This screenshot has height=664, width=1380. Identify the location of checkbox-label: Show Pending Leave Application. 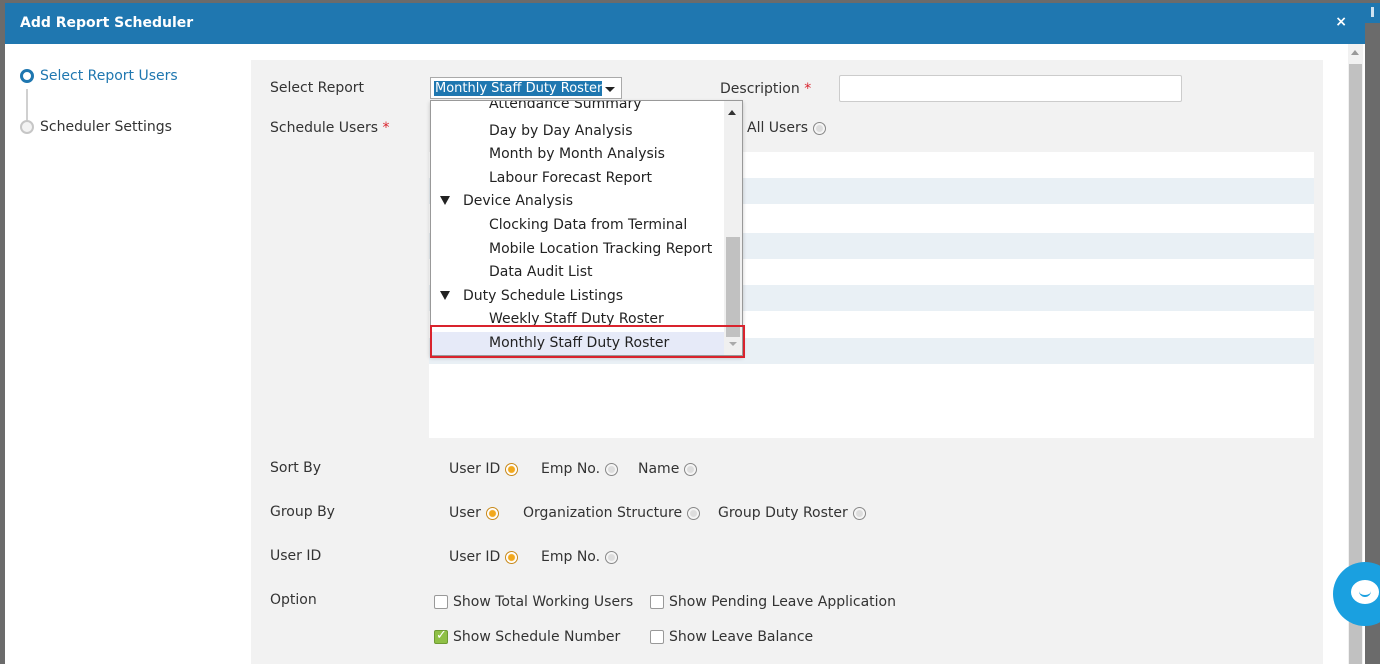
(782, 602).